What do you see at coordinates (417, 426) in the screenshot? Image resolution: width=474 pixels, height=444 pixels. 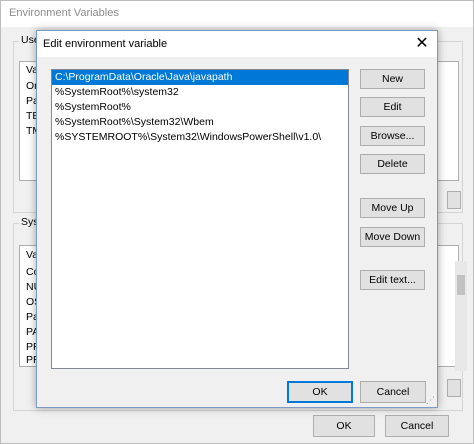 I see `bg-cancel-button: Cancel` at bounding box center [417, 426].